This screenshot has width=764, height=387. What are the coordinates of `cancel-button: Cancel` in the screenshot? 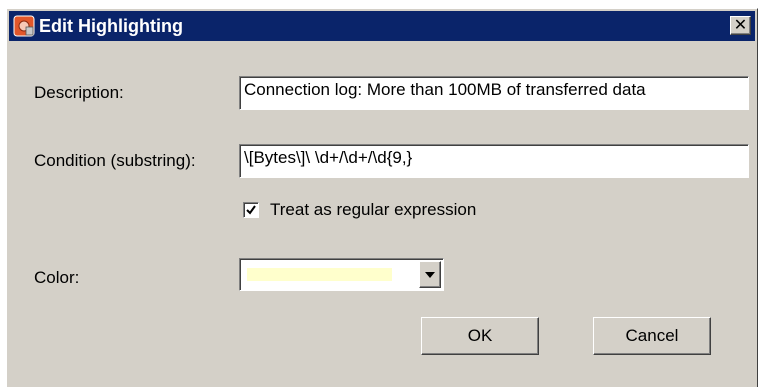 It's located at (652, 336).